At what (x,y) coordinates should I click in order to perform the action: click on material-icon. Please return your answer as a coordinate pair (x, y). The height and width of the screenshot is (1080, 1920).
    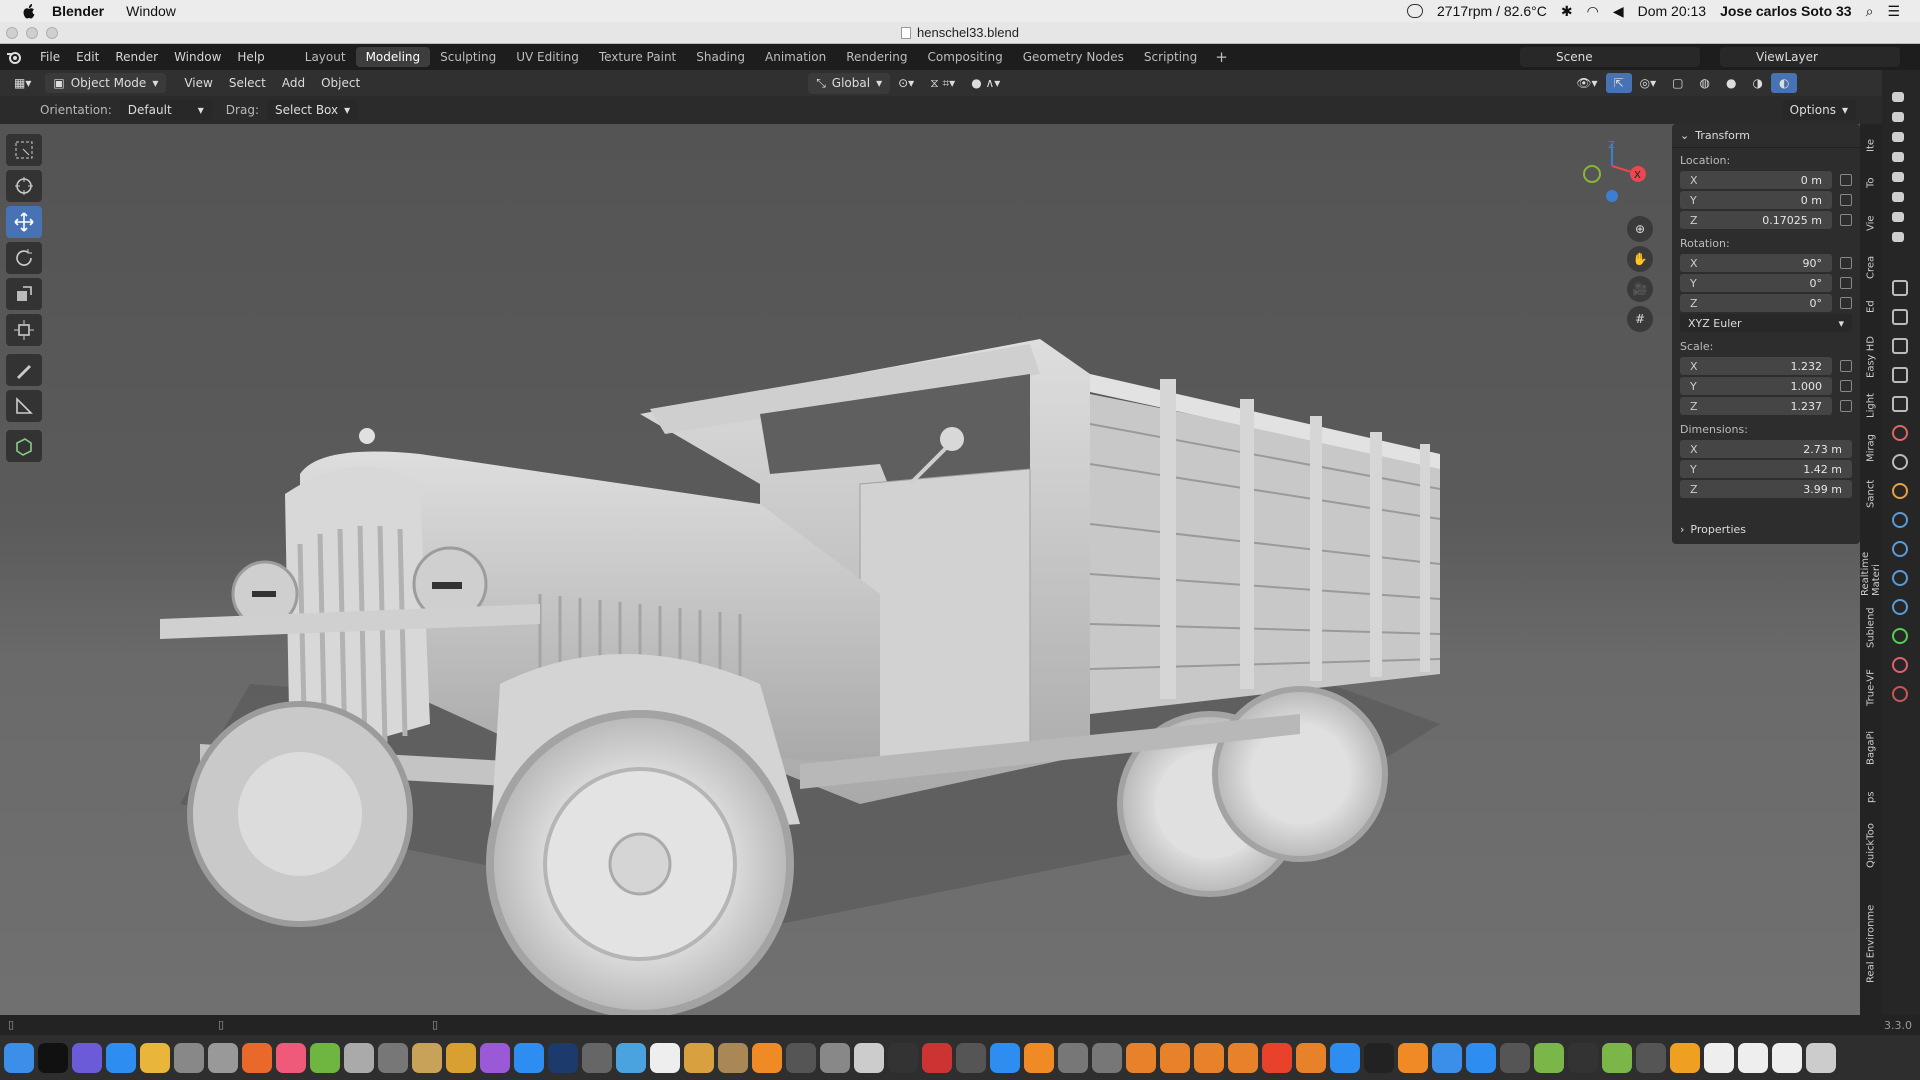
    Looking at the image, I should click on (1900, 665).